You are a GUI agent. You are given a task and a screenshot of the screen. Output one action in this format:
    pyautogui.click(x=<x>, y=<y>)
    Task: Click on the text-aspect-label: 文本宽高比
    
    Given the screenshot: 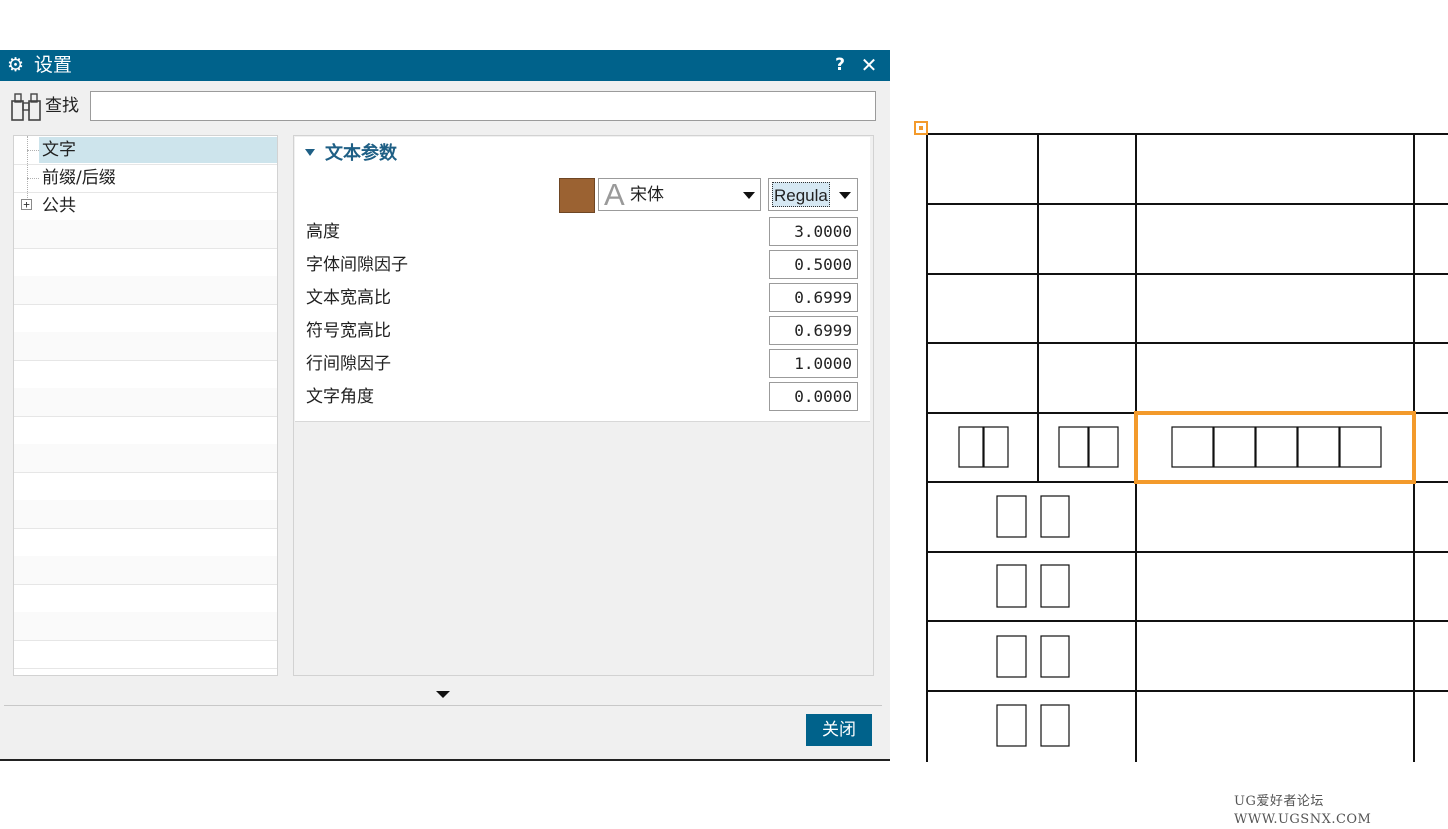 What is the action you would take?
    pyautogui.click(x=348, y=298)
    